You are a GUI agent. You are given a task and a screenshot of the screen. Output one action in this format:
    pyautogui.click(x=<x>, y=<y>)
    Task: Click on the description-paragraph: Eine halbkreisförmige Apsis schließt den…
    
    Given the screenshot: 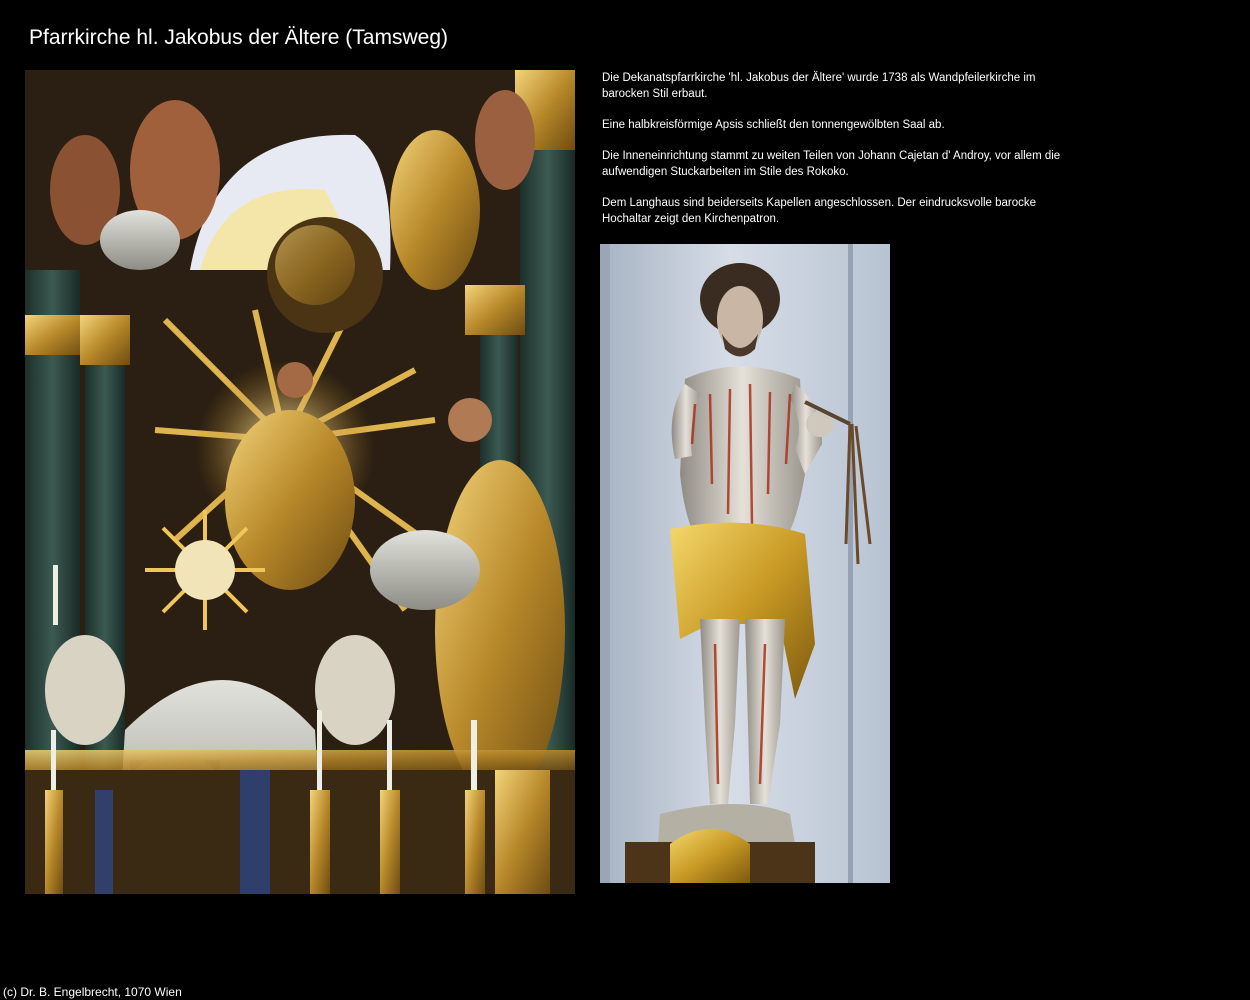 What is the action you would take?
    pyautogui.click(x=773, y=125)
    